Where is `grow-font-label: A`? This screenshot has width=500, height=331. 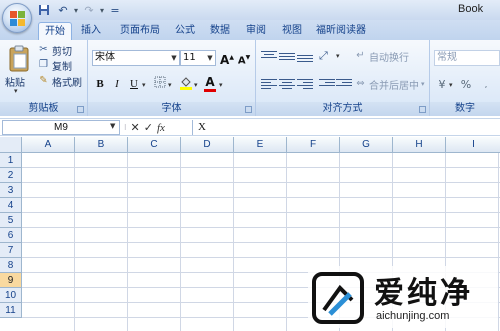
grow-font-label: A is located at coordinates (225, 60).